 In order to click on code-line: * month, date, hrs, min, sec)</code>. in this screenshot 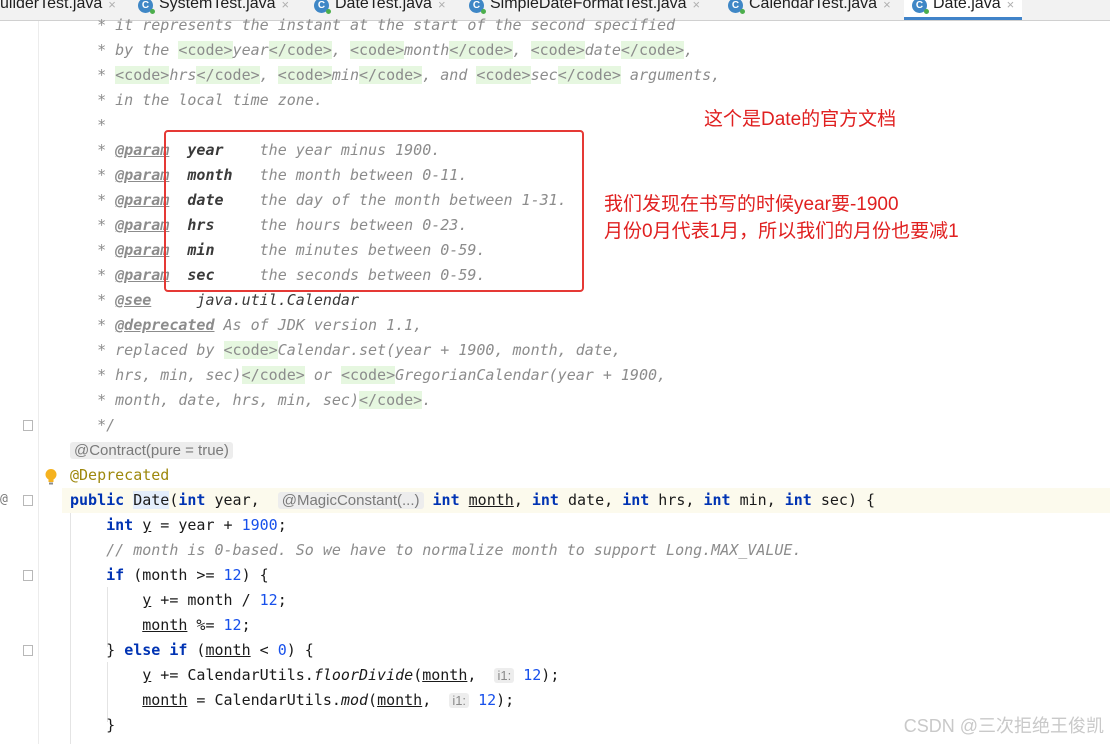, I will do `click(251, 400)`.